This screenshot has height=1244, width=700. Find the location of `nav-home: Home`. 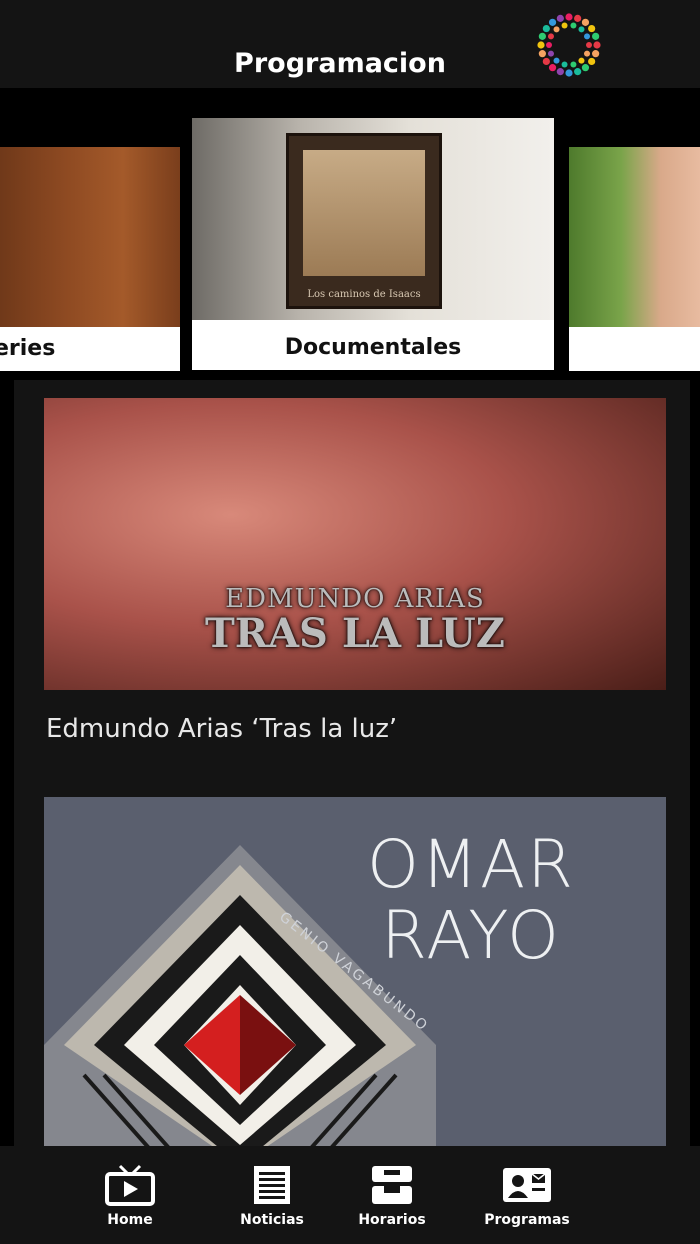

nav-home: Home is located at coordinates (130, 1196).